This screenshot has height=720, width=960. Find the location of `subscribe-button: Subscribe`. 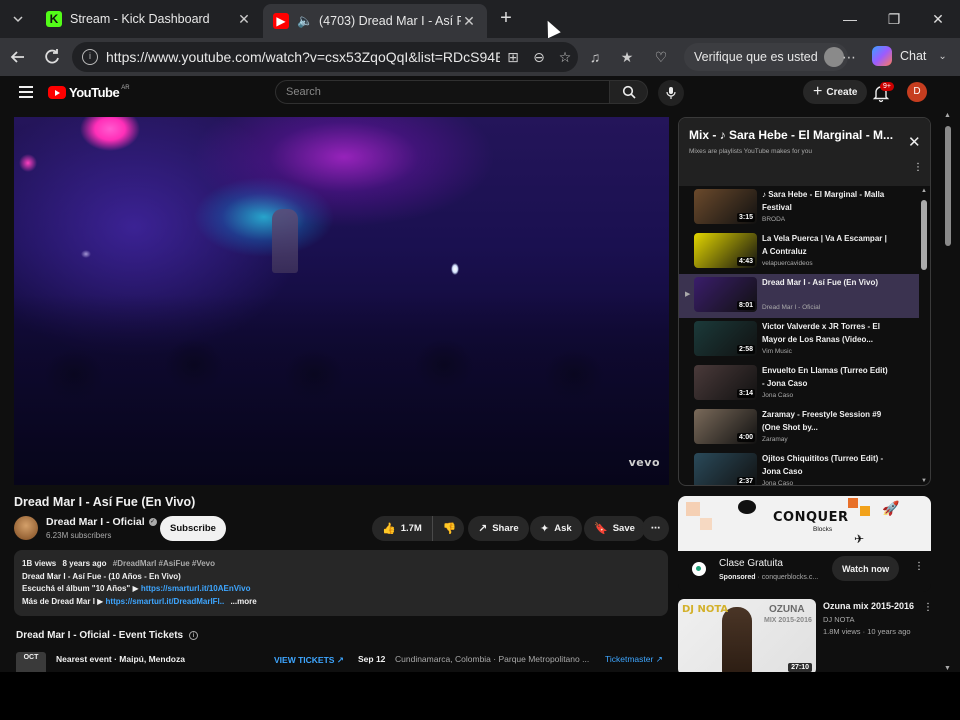

subscribe-button: Subscribe is located at coordinates (193, 528).